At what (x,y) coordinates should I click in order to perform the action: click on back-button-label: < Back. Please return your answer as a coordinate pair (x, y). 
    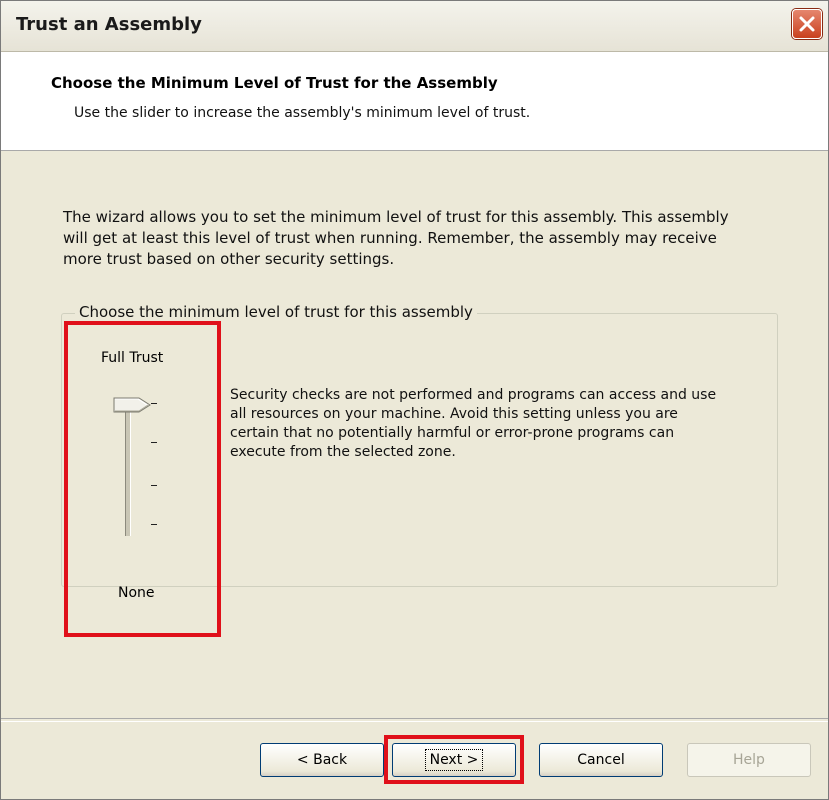
    Looking at the image, I should click on (322, 760).